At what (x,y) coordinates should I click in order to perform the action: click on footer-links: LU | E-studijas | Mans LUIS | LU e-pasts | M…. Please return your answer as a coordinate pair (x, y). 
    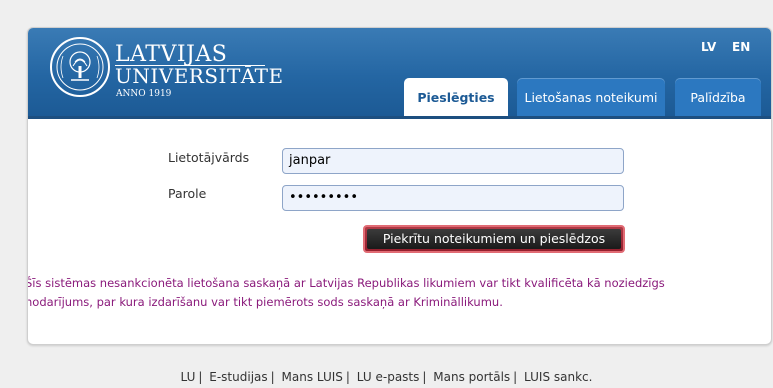
    Looking at the image, I should click on (386, 377).